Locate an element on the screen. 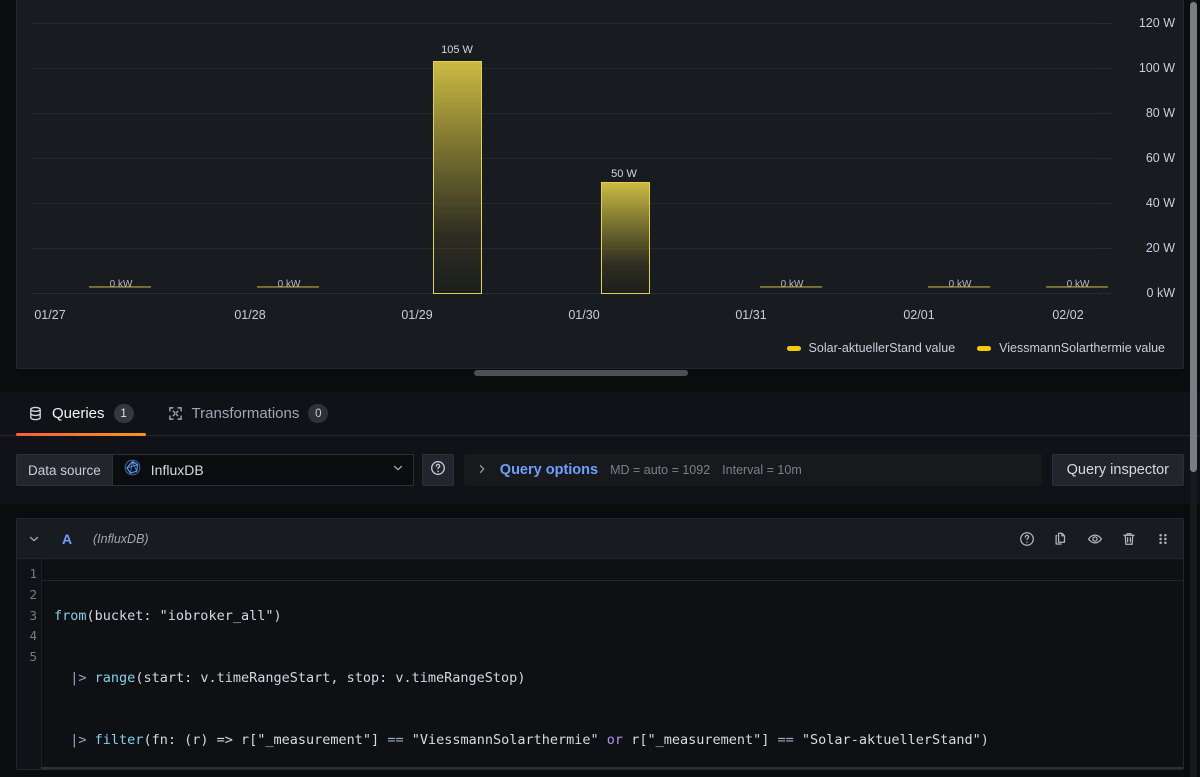  chevron-right-icon is located at coordinates (482, 470).